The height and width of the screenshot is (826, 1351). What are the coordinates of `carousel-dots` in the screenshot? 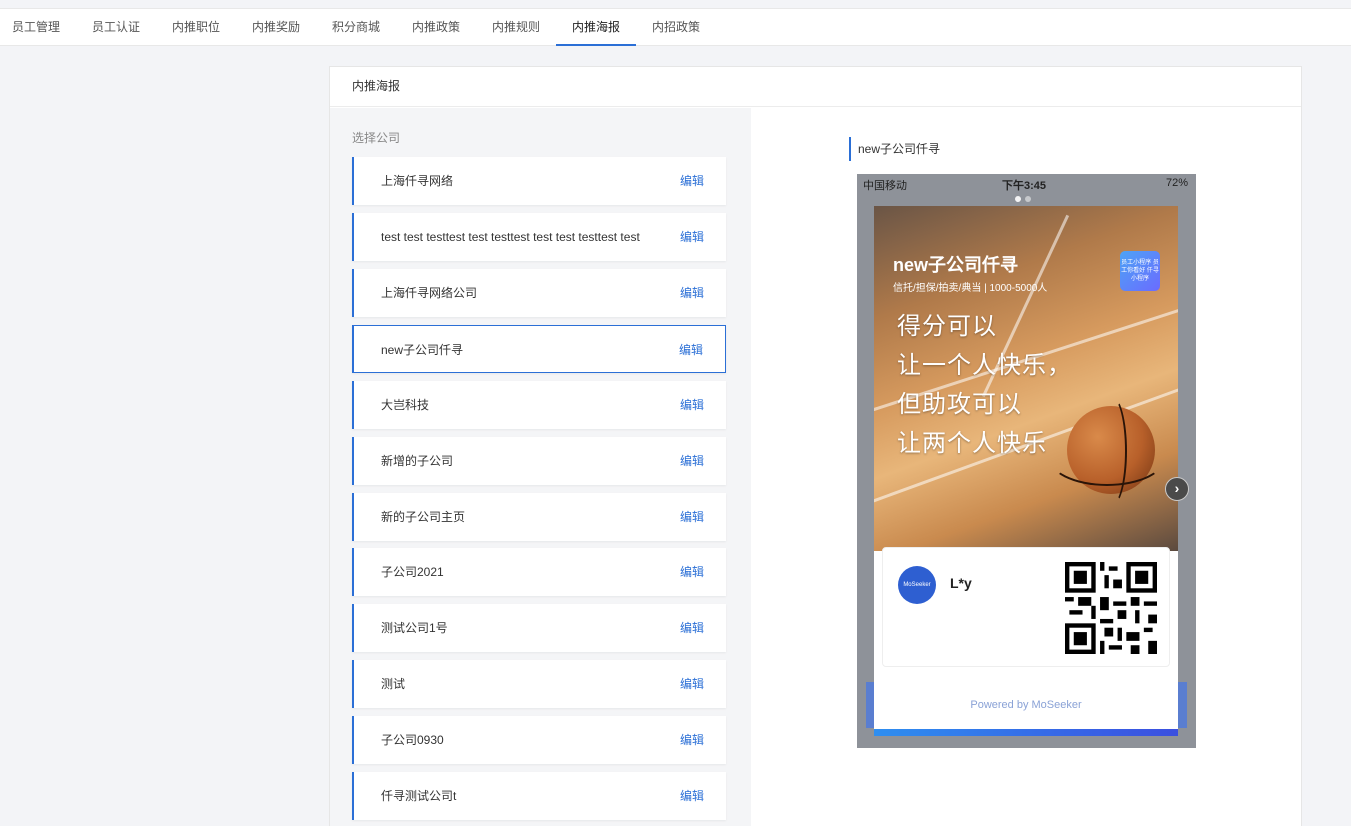 It's located at (1025, 198).